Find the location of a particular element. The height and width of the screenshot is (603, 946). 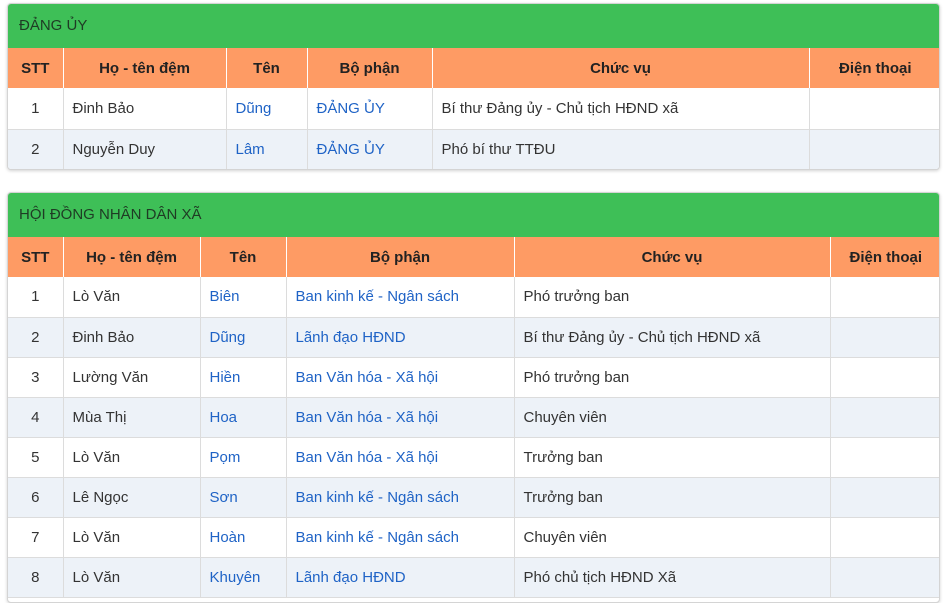

cell-ten: Hoàn is located at coordinates (243, 537).